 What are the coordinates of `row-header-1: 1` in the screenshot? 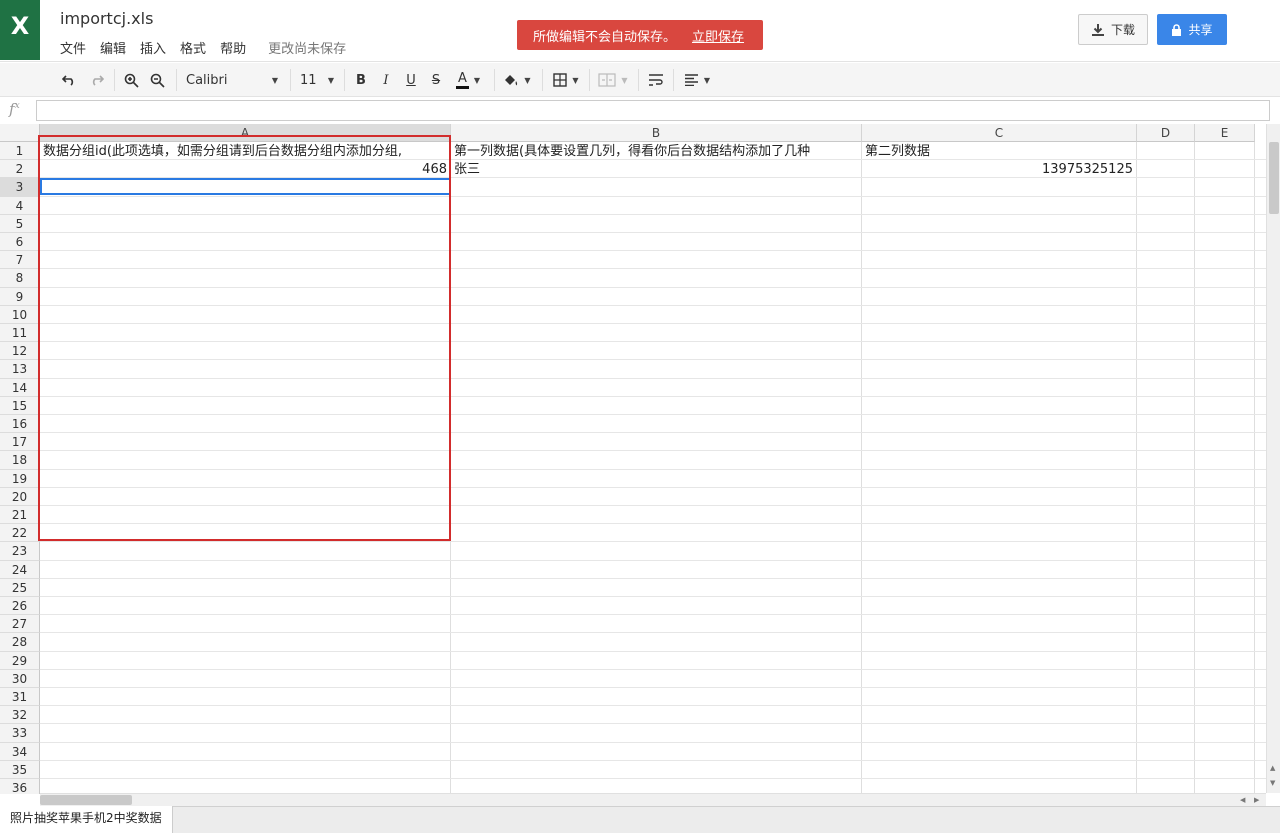 It's located at (20, 151).